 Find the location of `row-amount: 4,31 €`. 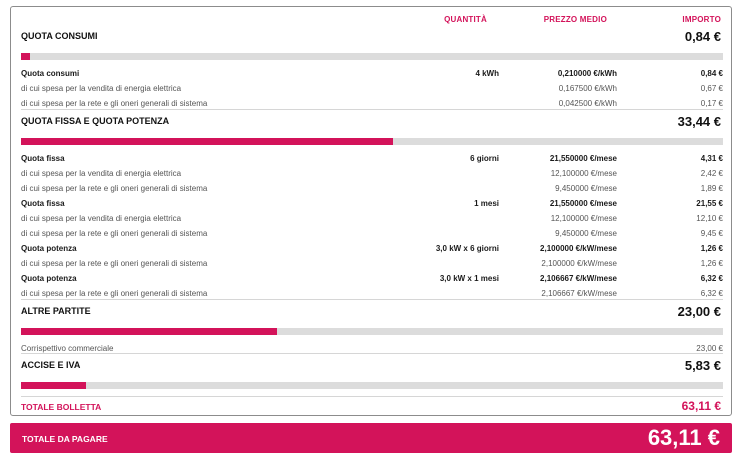

row-amount: 4,31 € is located at coordinates (711, 158).